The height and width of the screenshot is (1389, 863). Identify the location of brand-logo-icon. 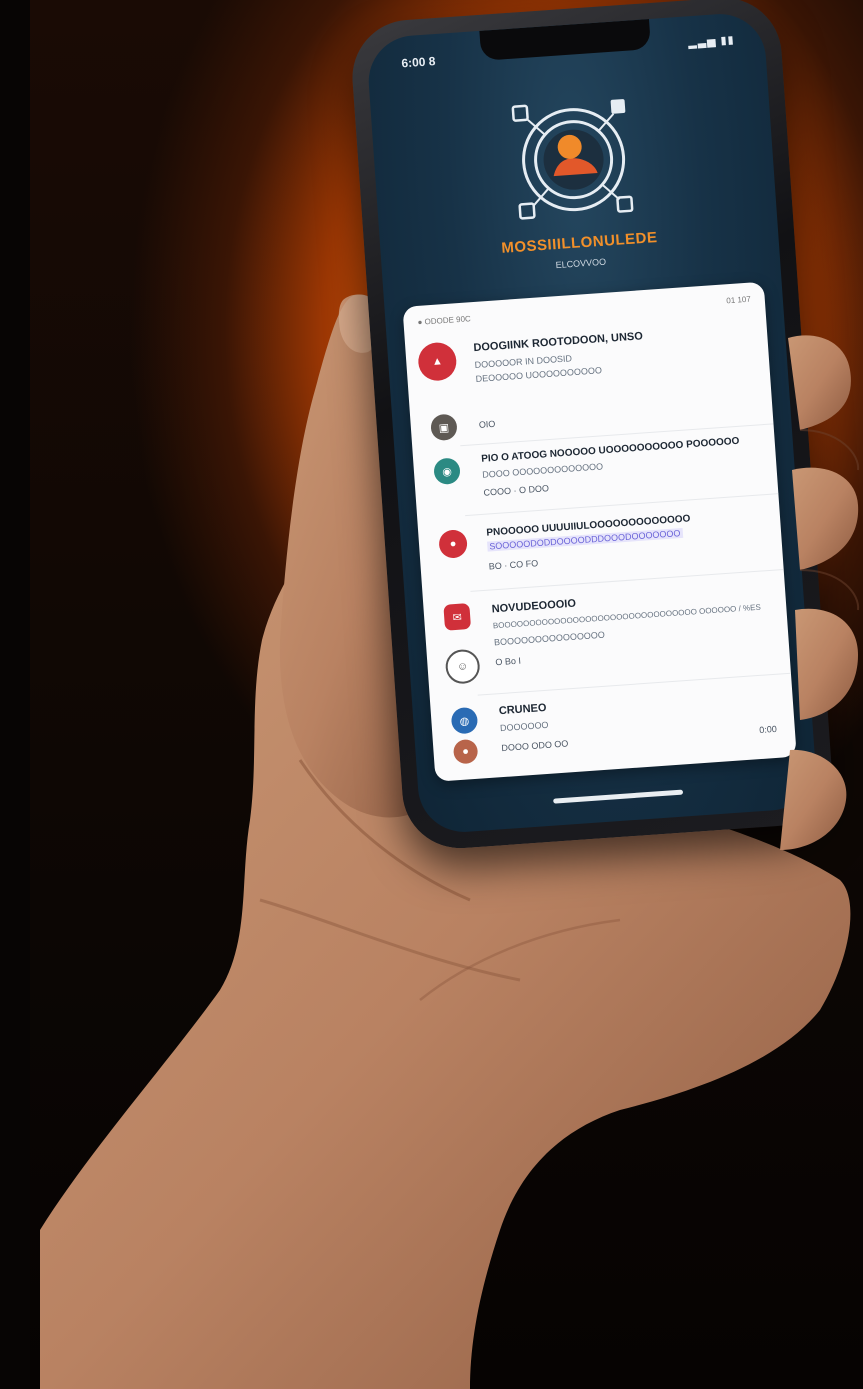
(572, 159).